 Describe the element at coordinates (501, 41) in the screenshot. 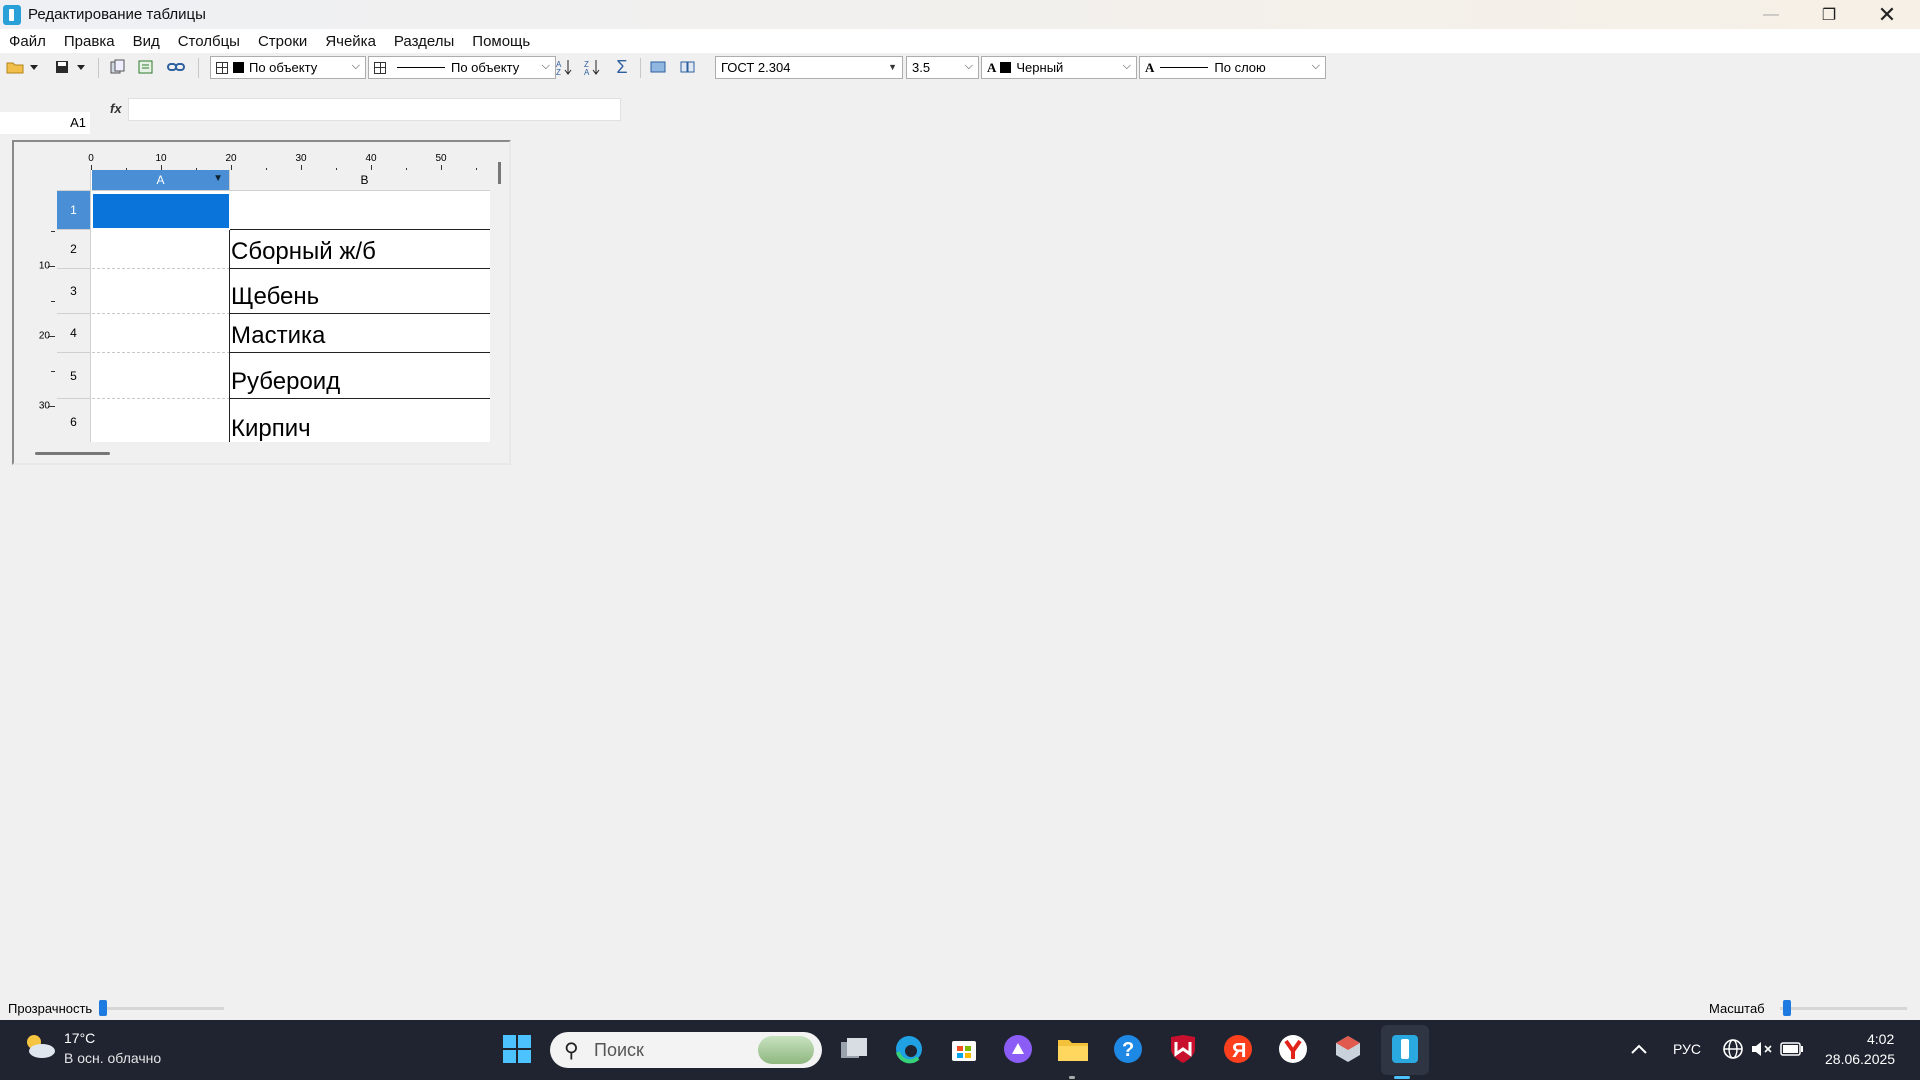

I see `menu-help: Помощь` at that location.